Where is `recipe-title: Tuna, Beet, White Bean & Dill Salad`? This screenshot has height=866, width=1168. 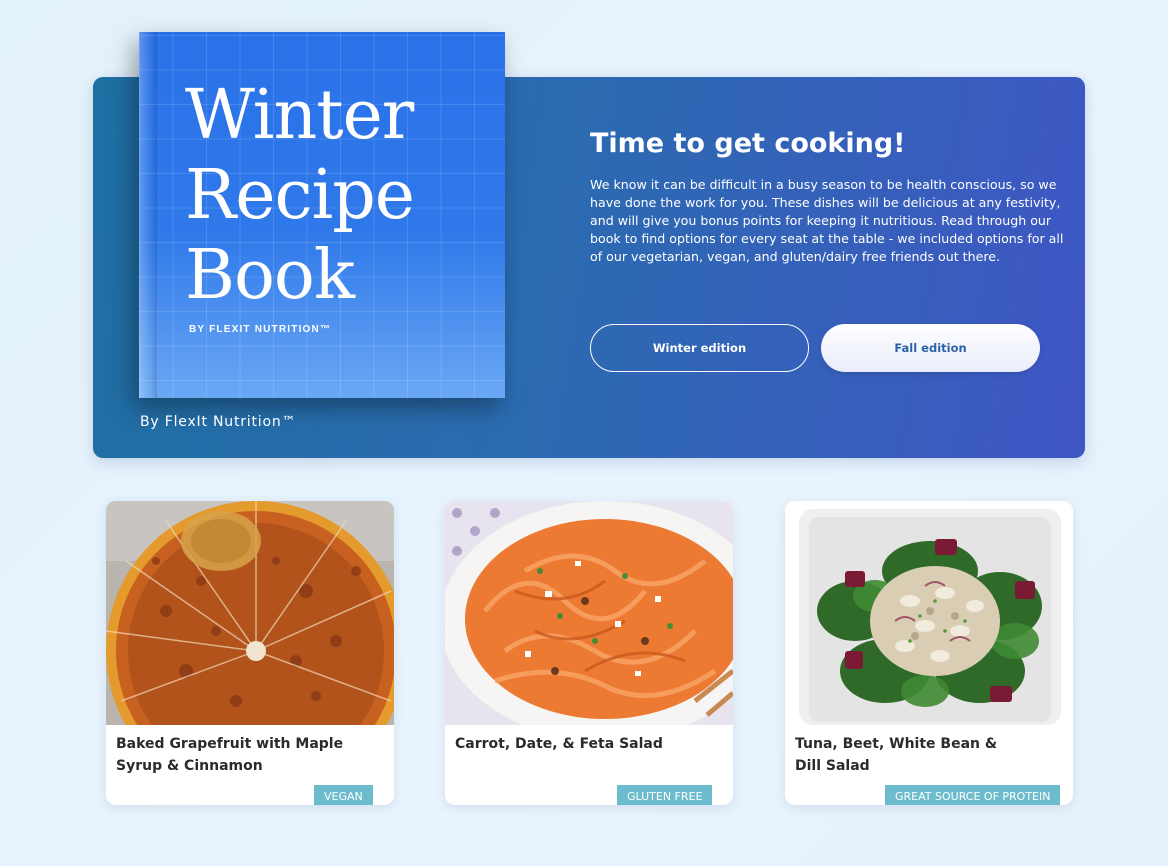
recipe-title: Tuna, Beet, White Bean & Dill Salad is located at coordinates (896, 755).